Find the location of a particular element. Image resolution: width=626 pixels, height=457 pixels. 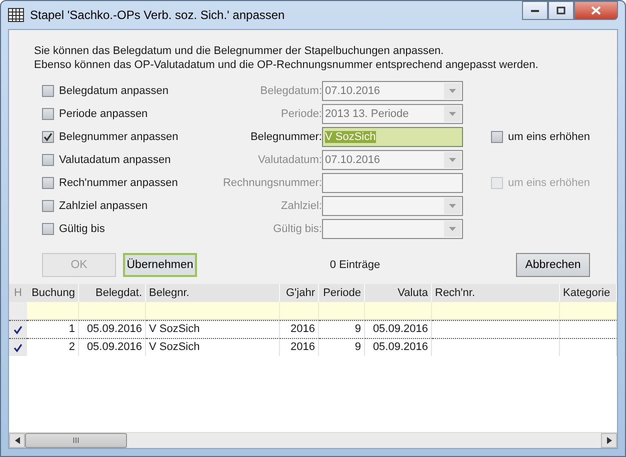

minimize-button is located at coordinates (535, 10).